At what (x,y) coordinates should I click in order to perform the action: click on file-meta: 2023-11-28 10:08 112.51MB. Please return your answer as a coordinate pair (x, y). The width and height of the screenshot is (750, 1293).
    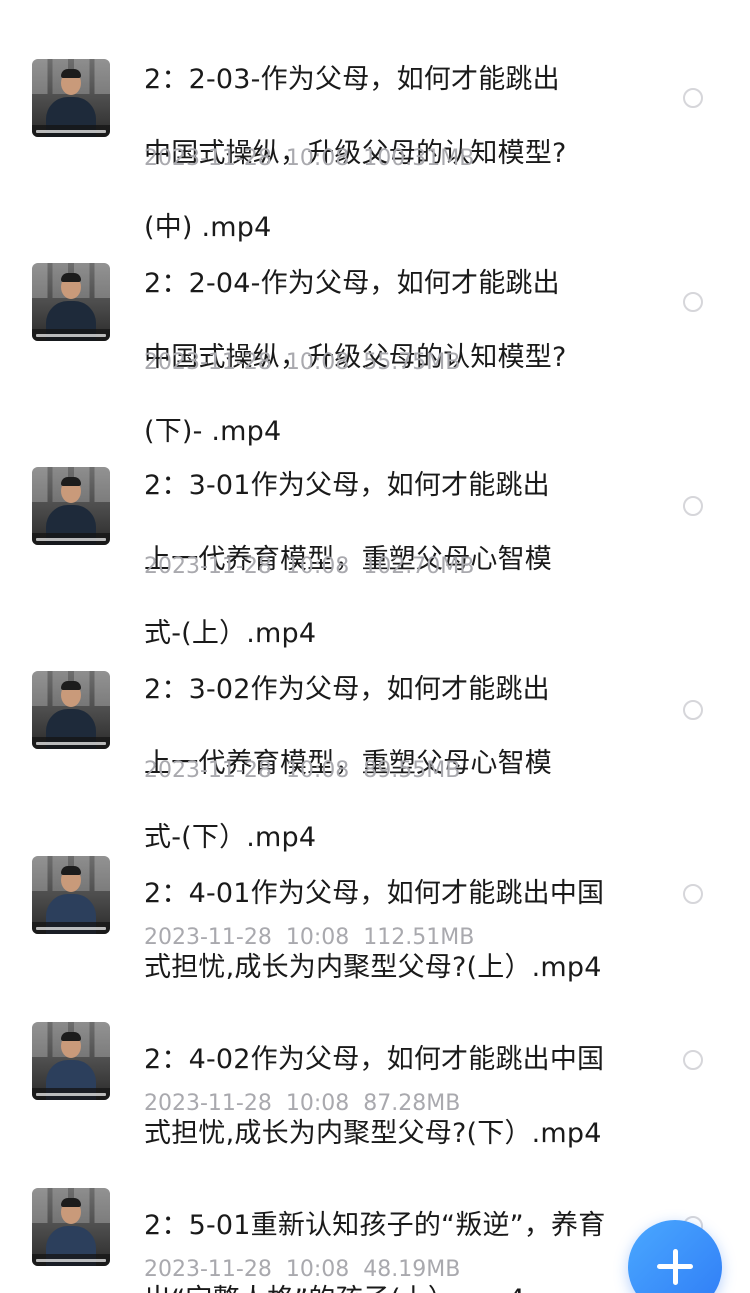
    Looking at the image, I should click on (309, 938).